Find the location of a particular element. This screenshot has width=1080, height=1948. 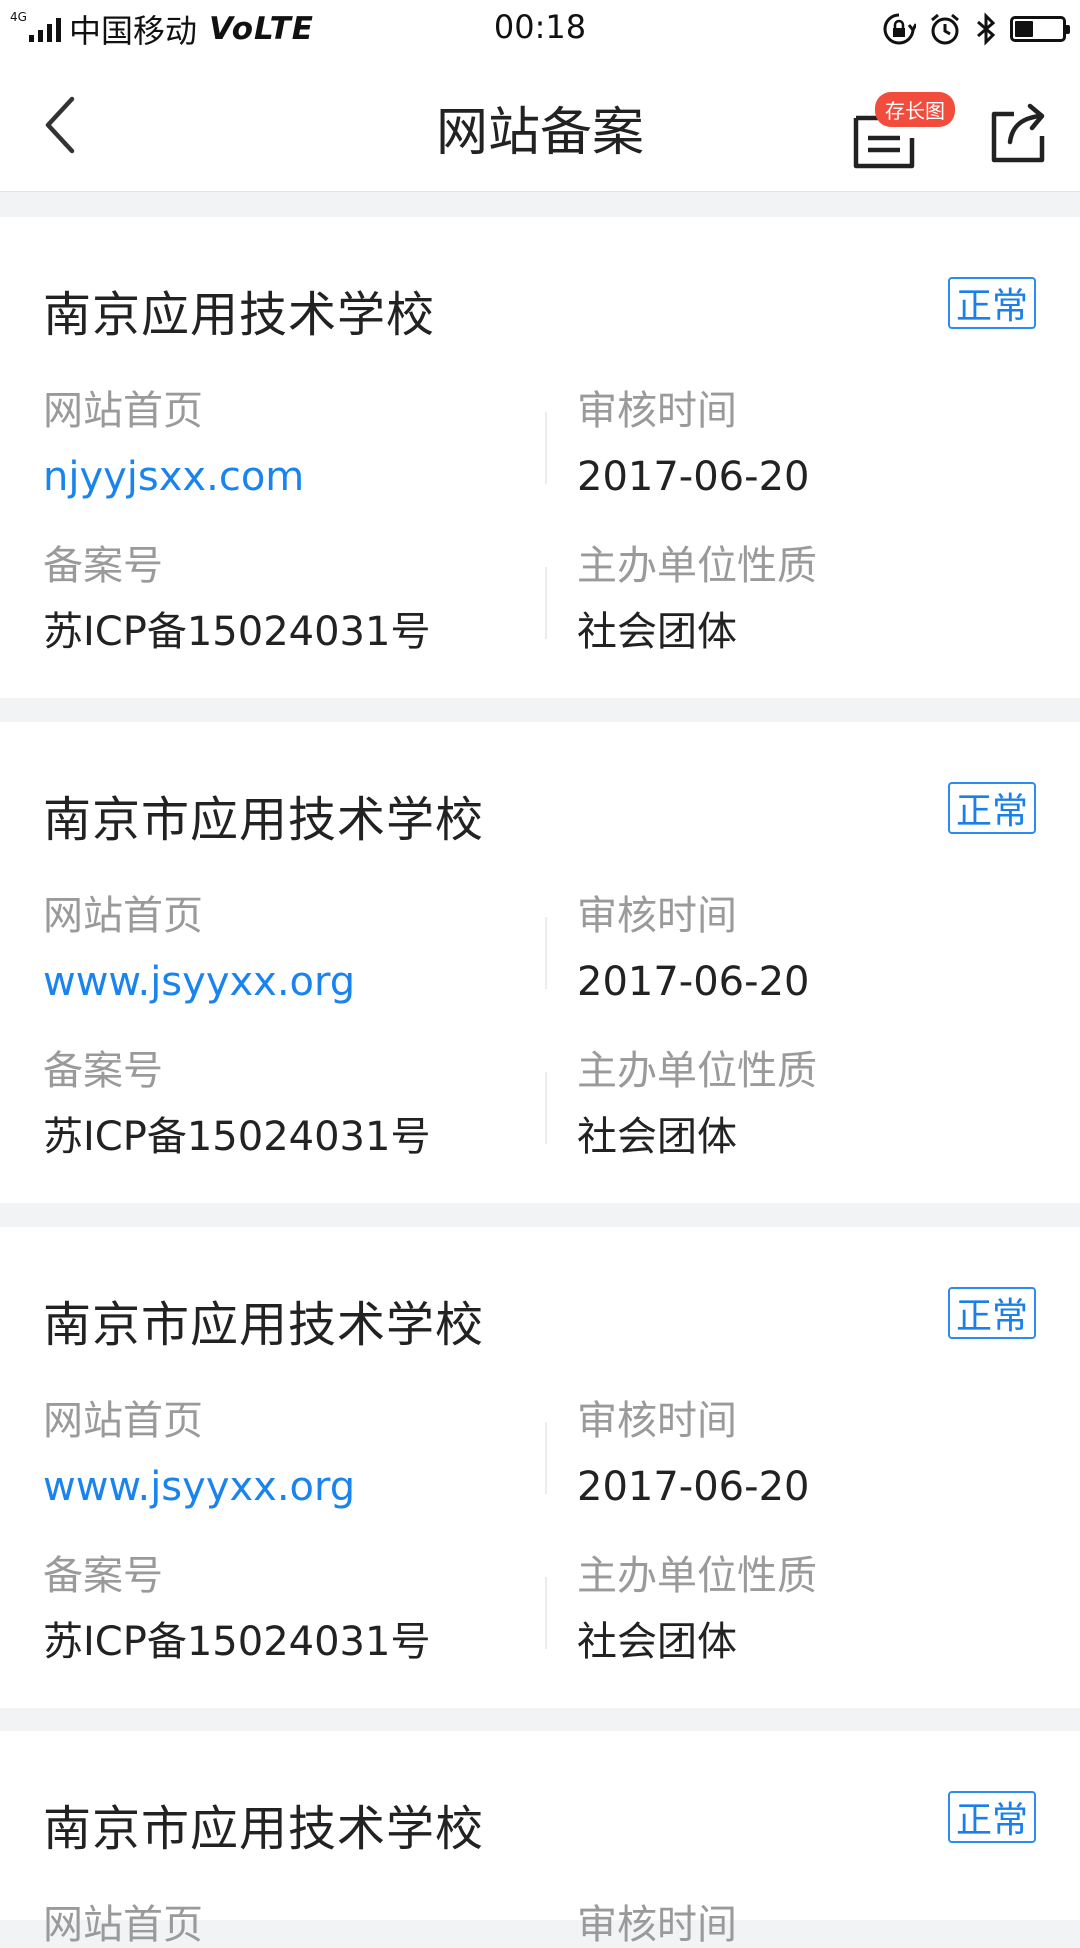

homepage-field: 网站首页 is located at coordinates (123, 1925).